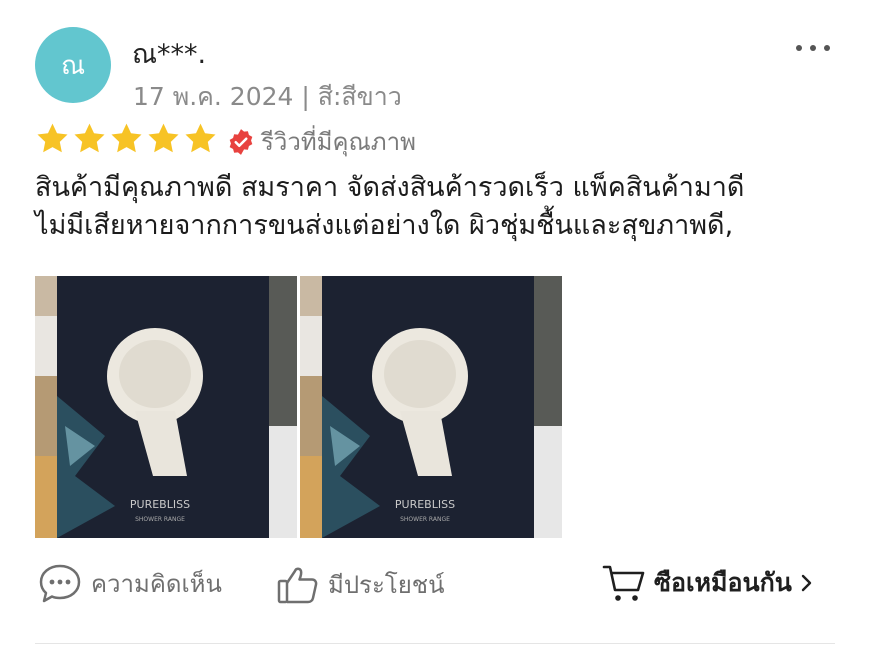 This screenshot has width=870, height=646. I want to click on buy-same-label: ซือเหมือนกัน, so click(723, 582).